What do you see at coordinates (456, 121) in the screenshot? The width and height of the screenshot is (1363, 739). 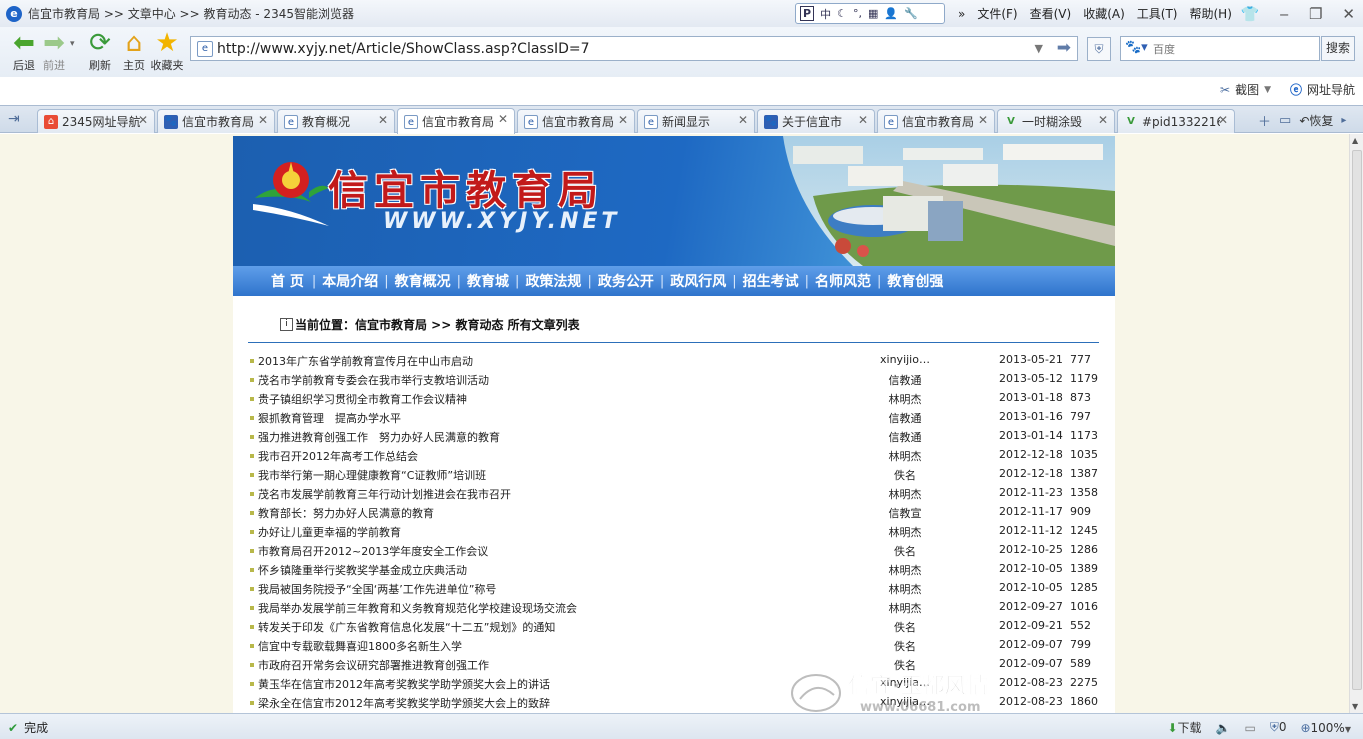 I see `tab-3: e 信宜市教育局 ✕` at bounding box center [456, 121].